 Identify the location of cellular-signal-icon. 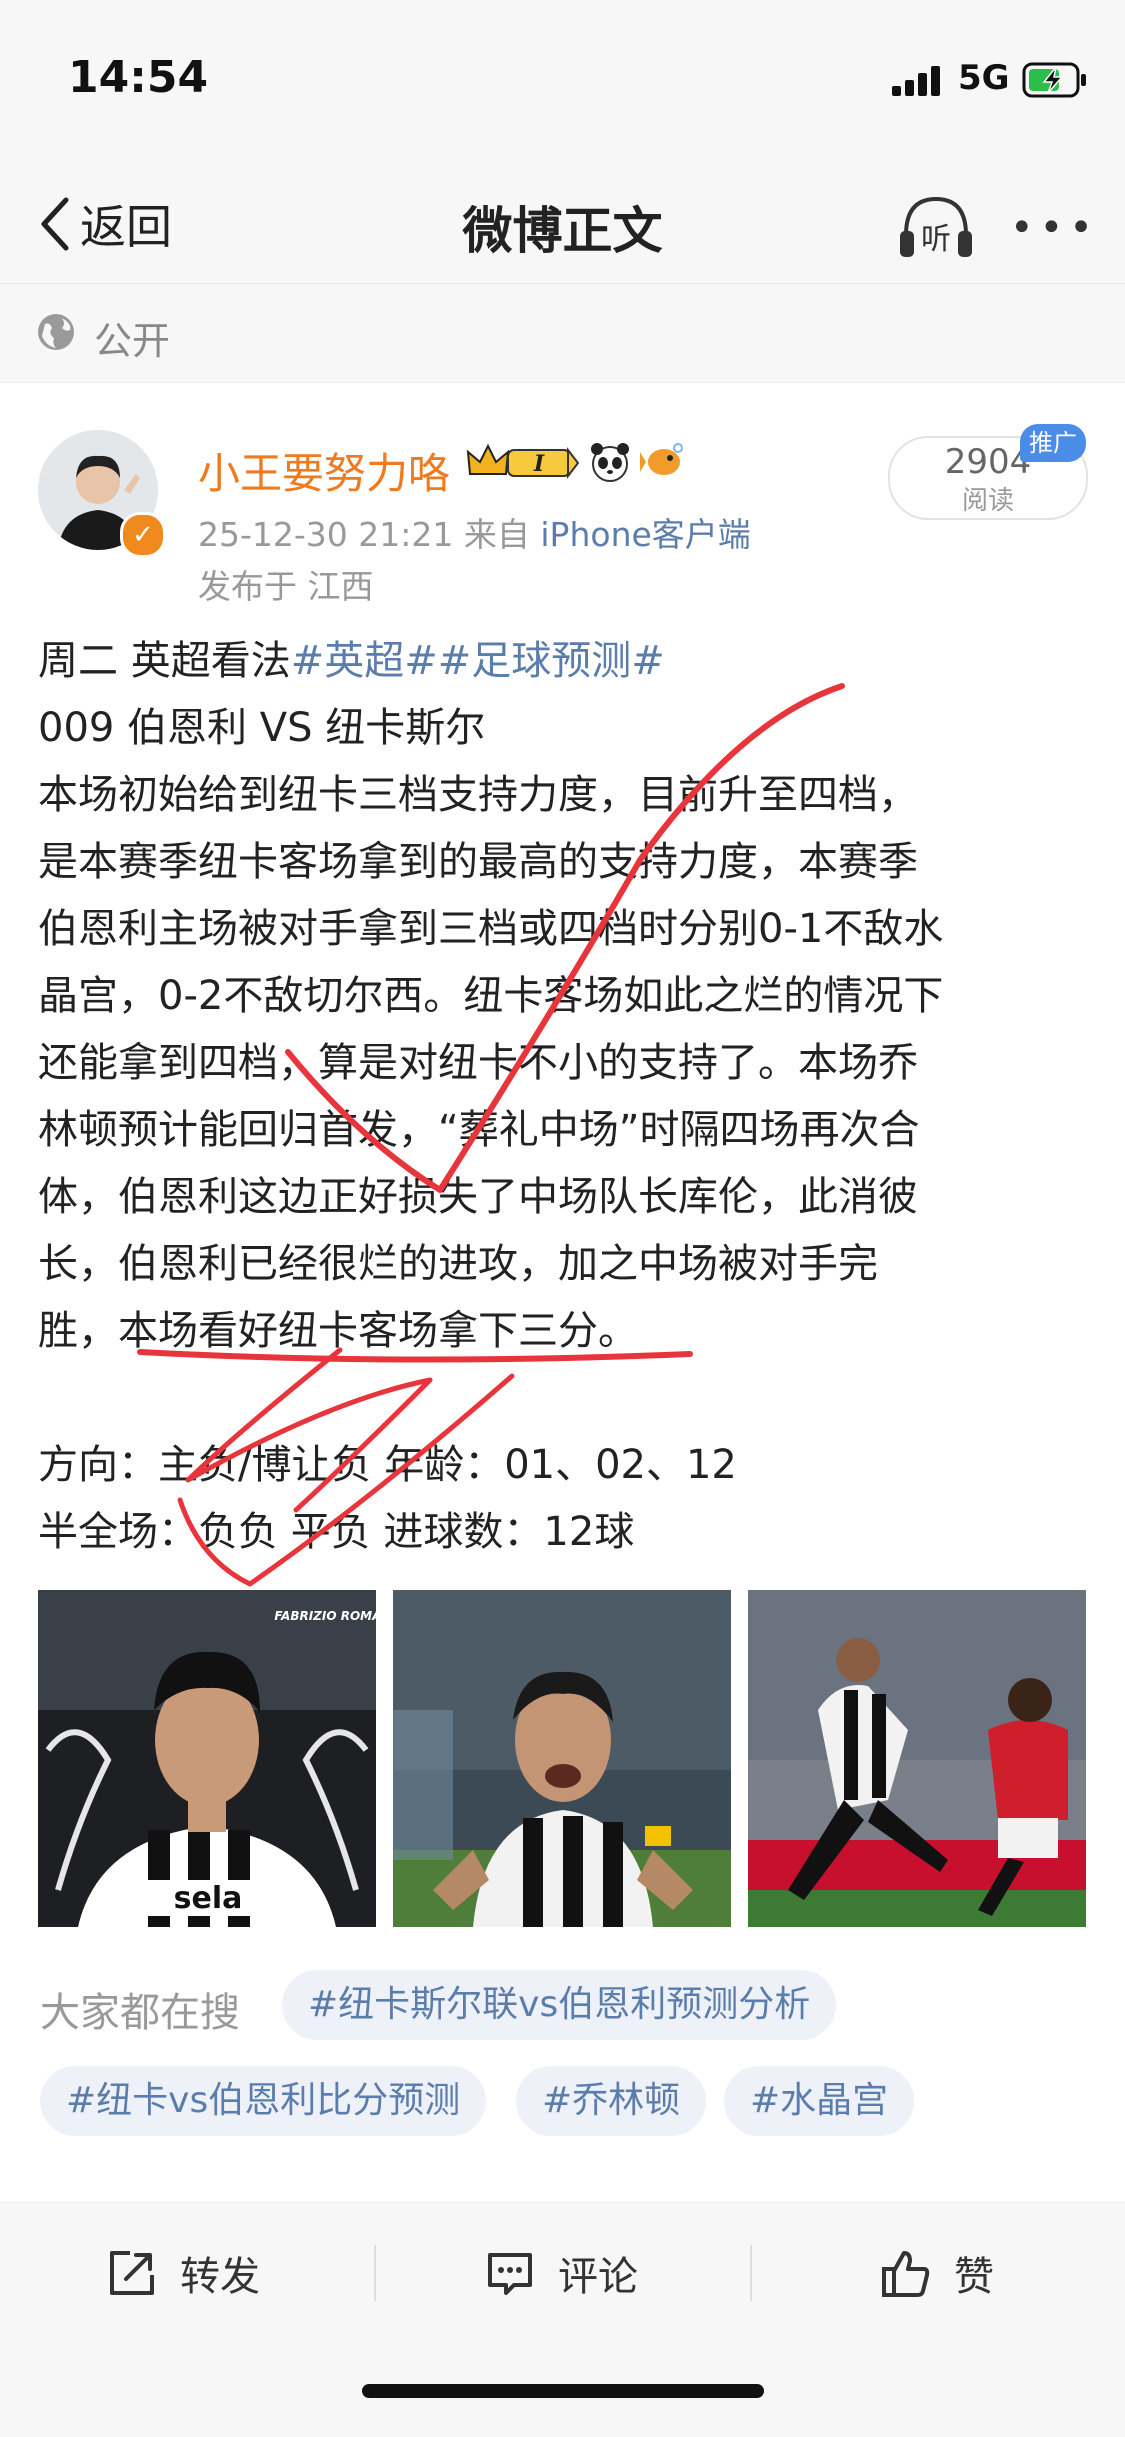
(916, 81).